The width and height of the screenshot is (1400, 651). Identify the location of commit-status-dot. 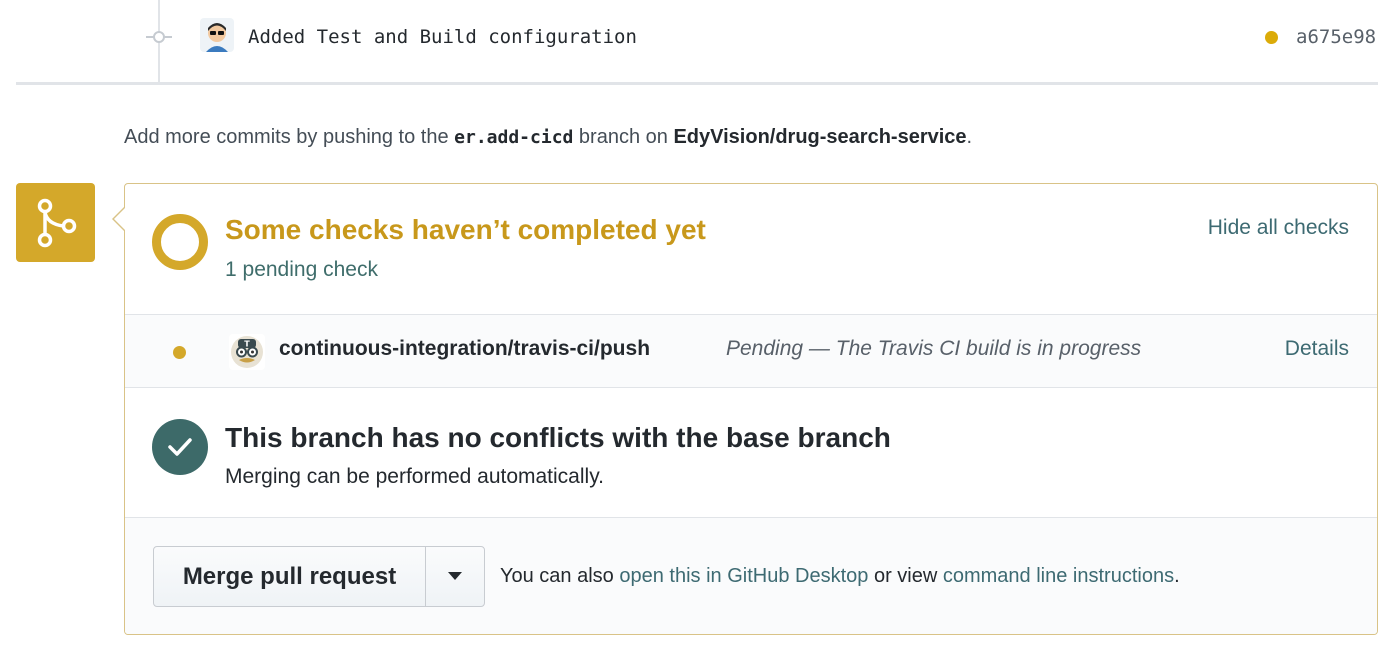
(1271, 37).